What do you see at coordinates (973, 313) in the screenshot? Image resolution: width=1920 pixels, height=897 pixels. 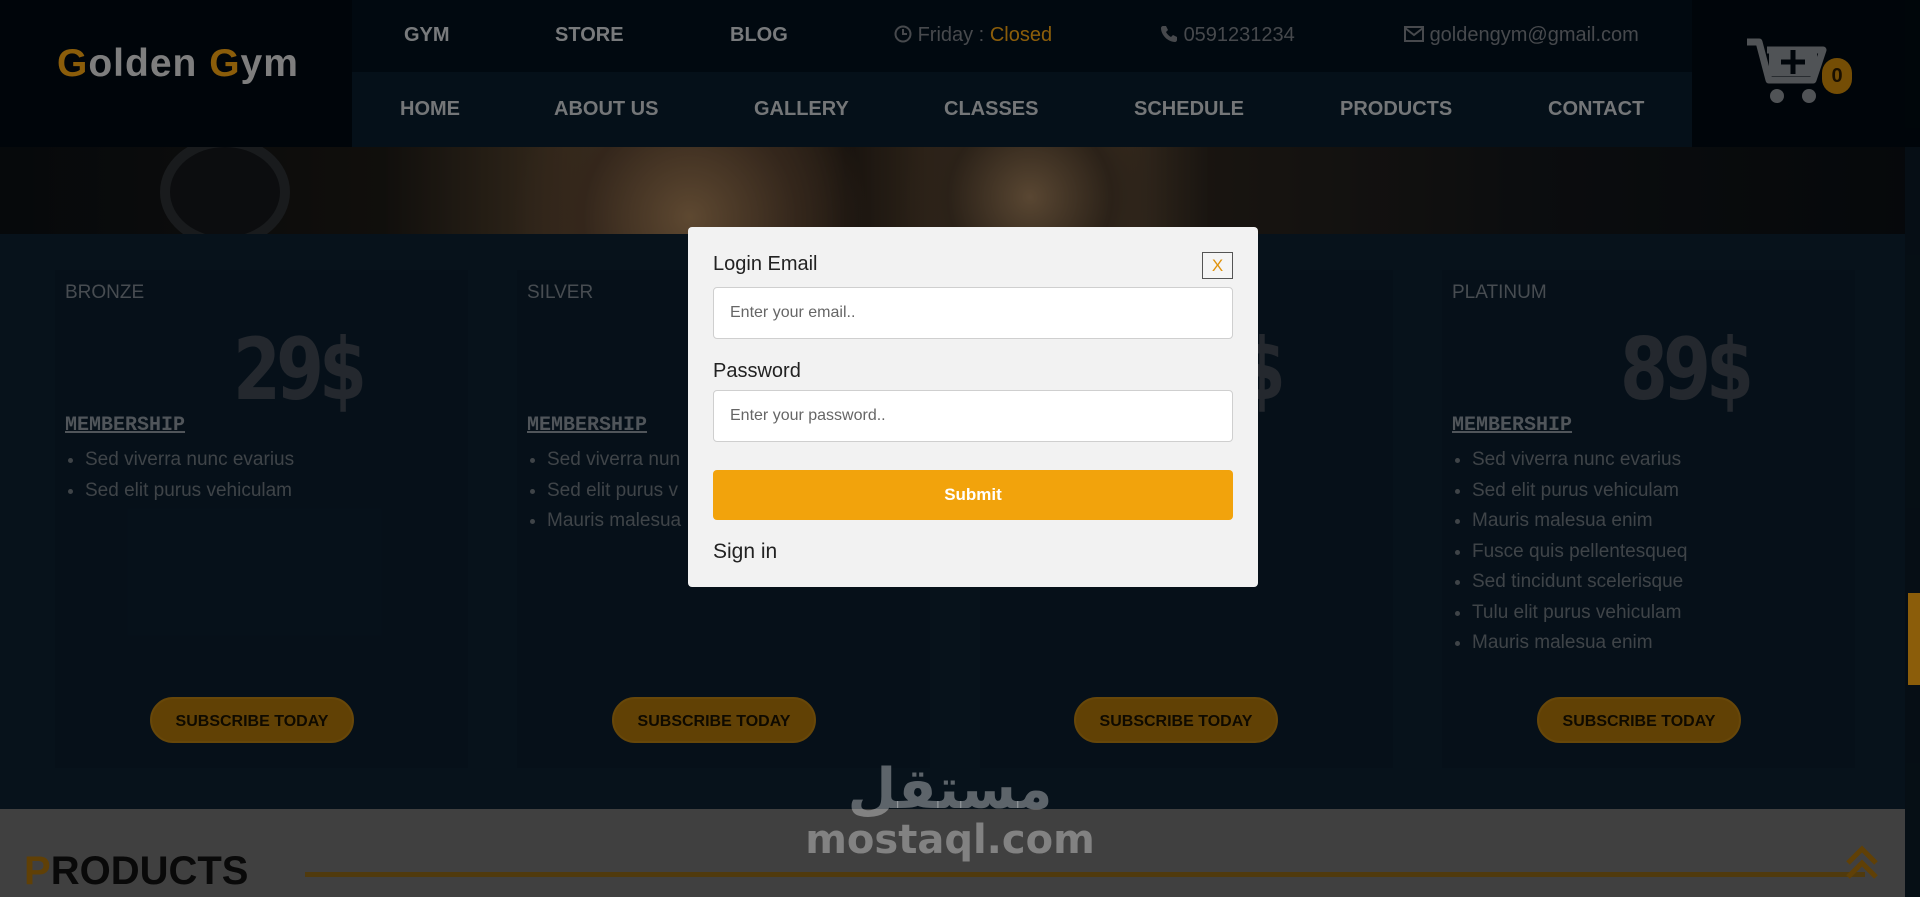 I see `email-field` at bounding box center [973, 313].